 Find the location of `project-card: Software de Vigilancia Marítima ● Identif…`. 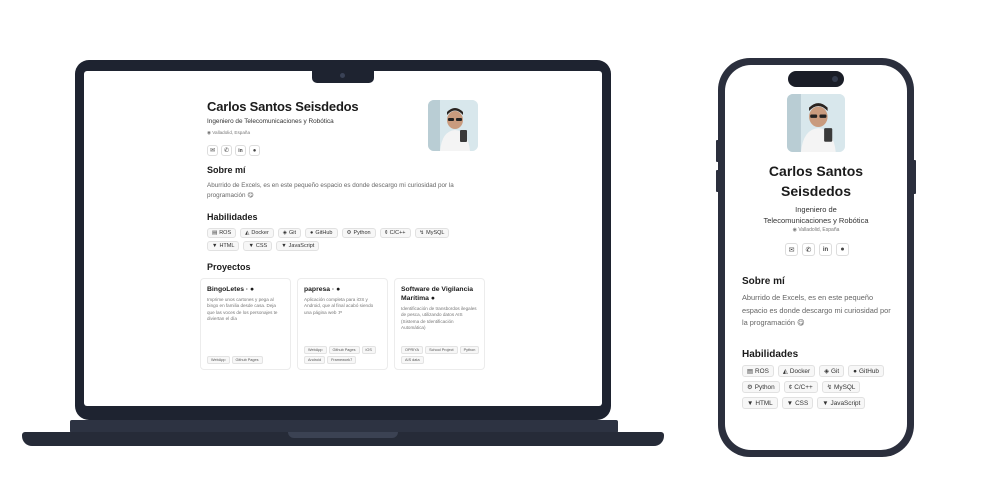

project-card: Software de Vigilancia Marítima ● Identif… is located at coordinates (439, 324).